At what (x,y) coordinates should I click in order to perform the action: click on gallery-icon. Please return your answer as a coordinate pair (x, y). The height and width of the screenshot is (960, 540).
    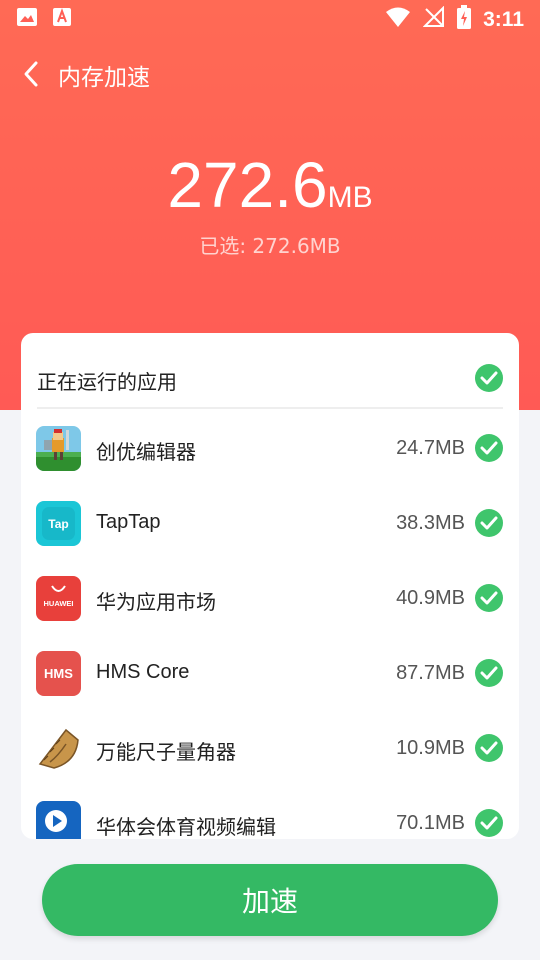
    Looking at the image, I should click on (27, 19).